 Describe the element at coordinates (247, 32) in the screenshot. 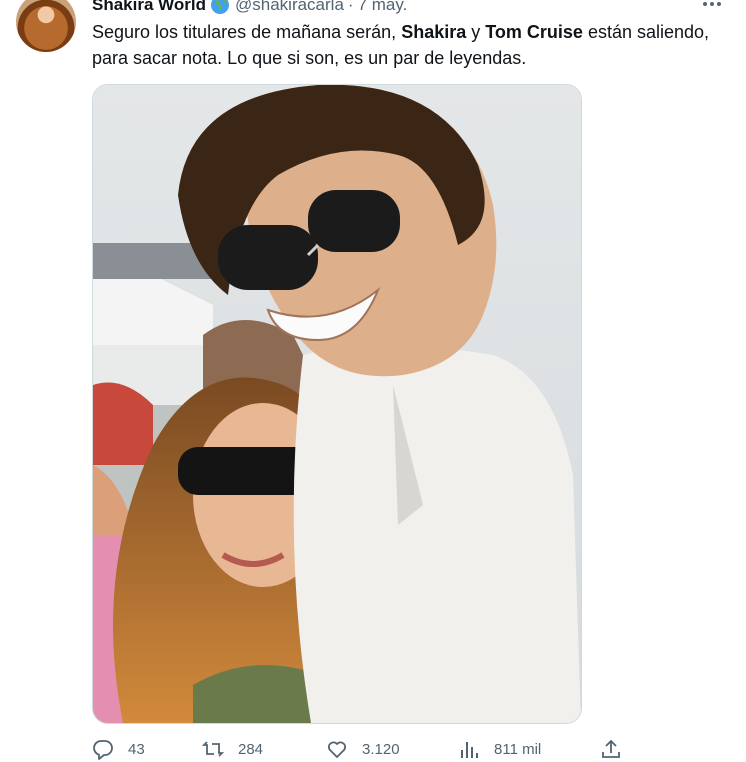

I see `tweet-text-part1: Seguro los titulares de mañana serán,` at that location.